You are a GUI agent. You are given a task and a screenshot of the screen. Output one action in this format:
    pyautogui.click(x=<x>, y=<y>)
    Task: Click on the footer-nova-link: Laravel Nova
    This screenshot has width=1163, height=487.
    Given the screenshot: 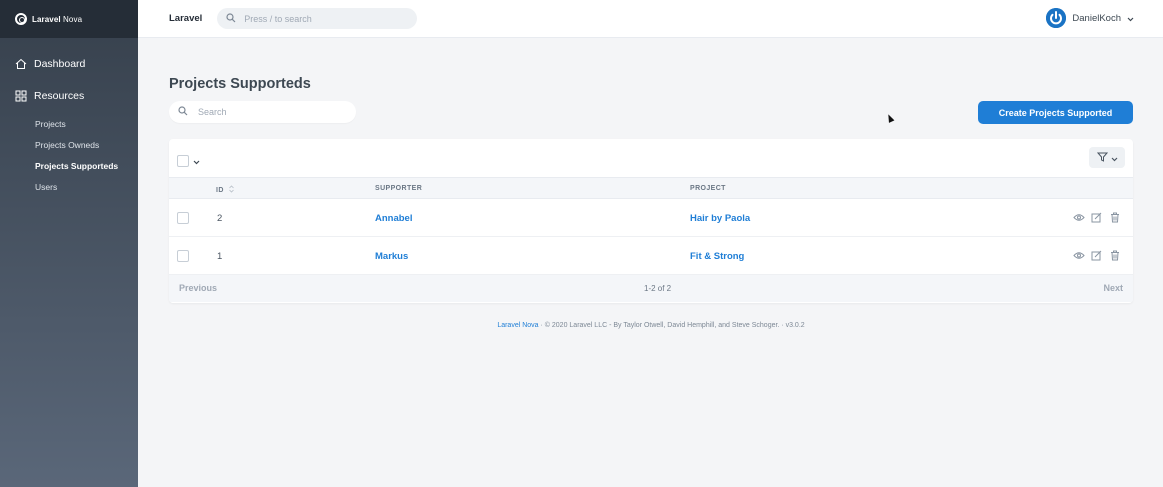 What is the action you would take?
    pyautogui.click(x=517, y=325)
    